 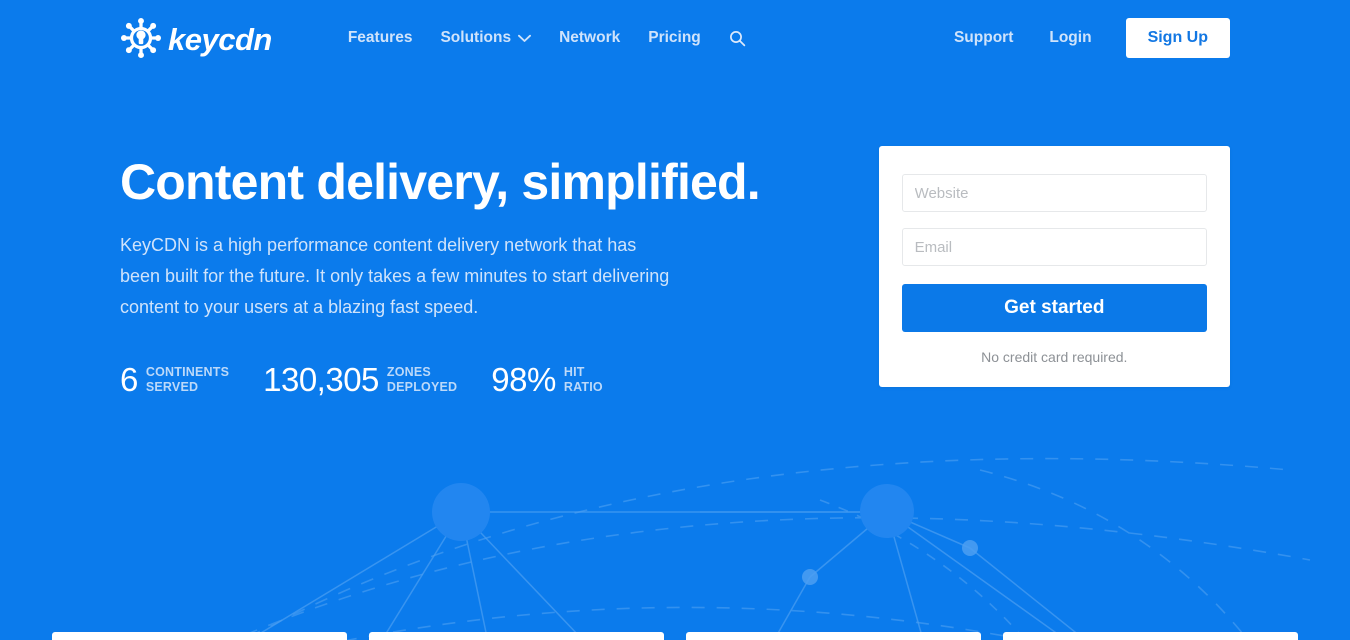 What do you see at coordinates (220, 39) in the screenshot?
I see `brand-name: keycdn` at bounding box center [220, 39].